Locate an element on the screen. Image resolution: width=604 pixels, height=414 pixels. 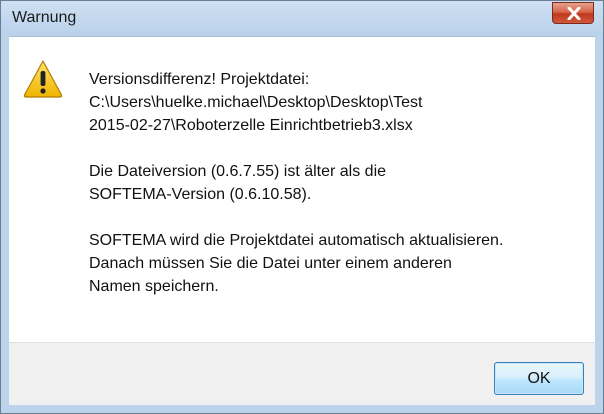
close-icon is located at coordinates (574, 13).